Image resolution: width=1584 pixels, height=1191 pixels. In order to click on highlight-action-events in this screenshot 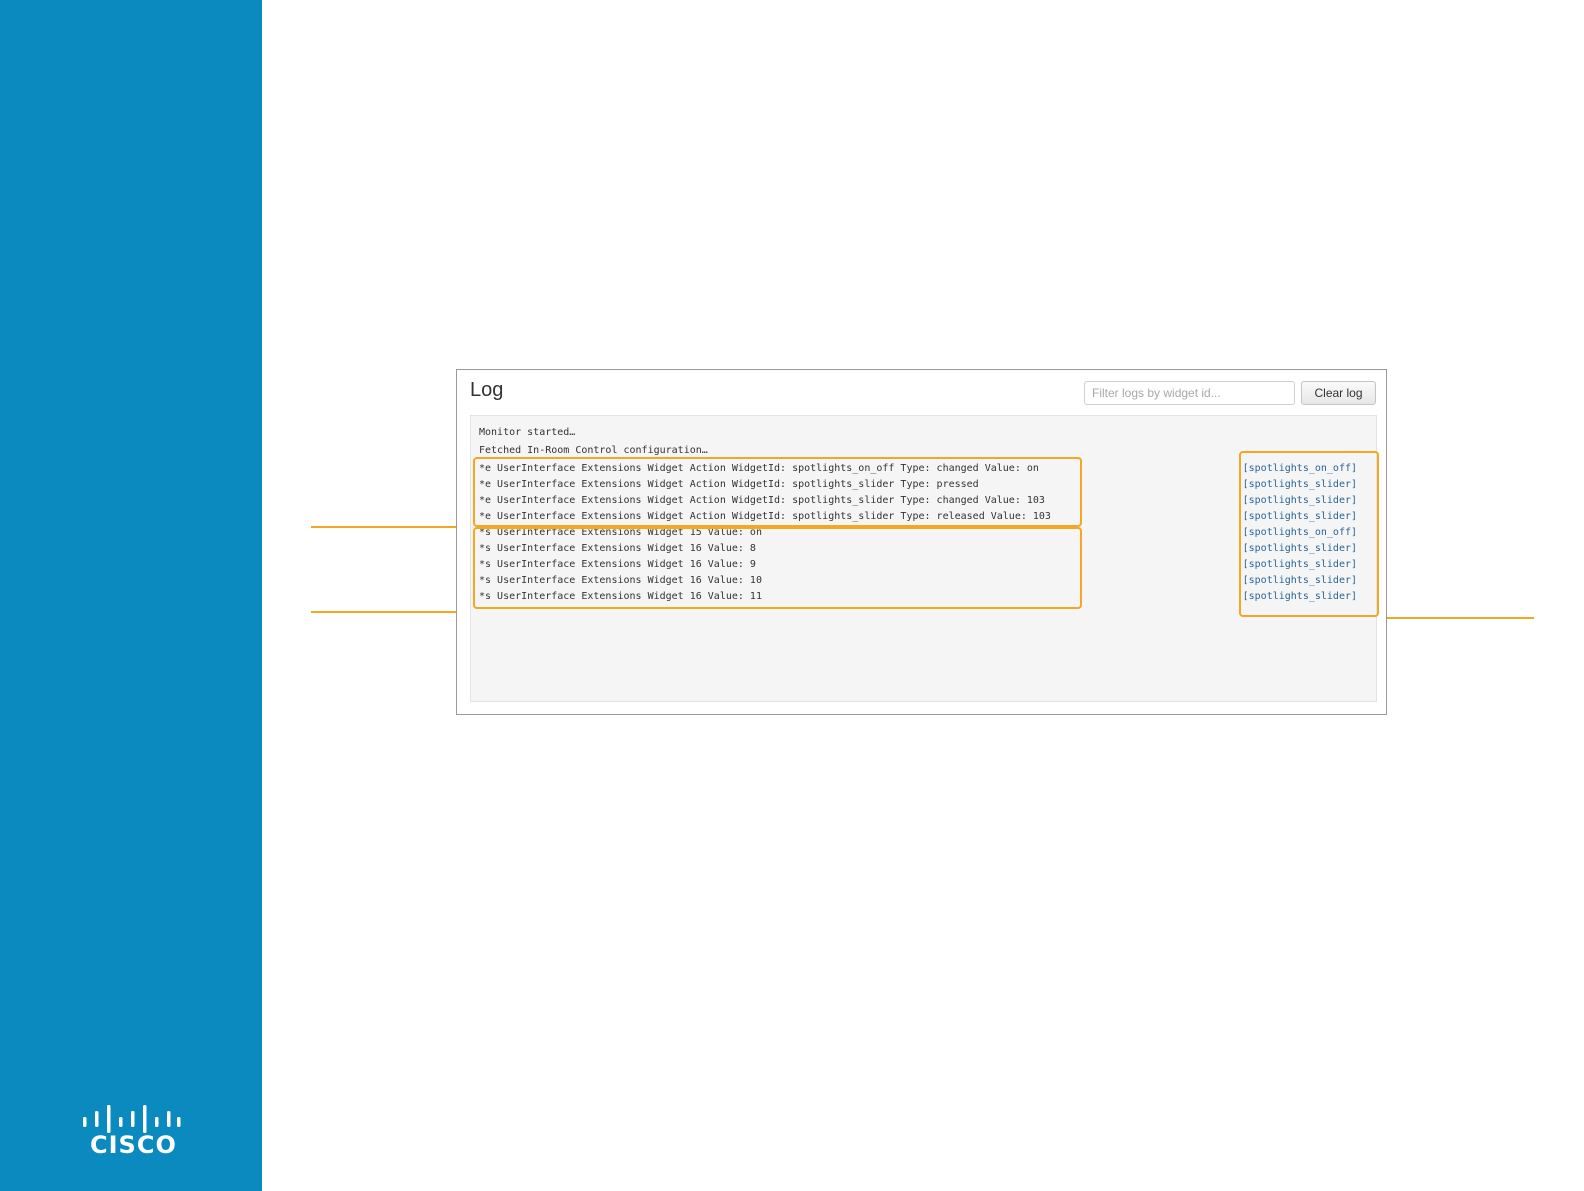, I will do `click(777, 492)`.